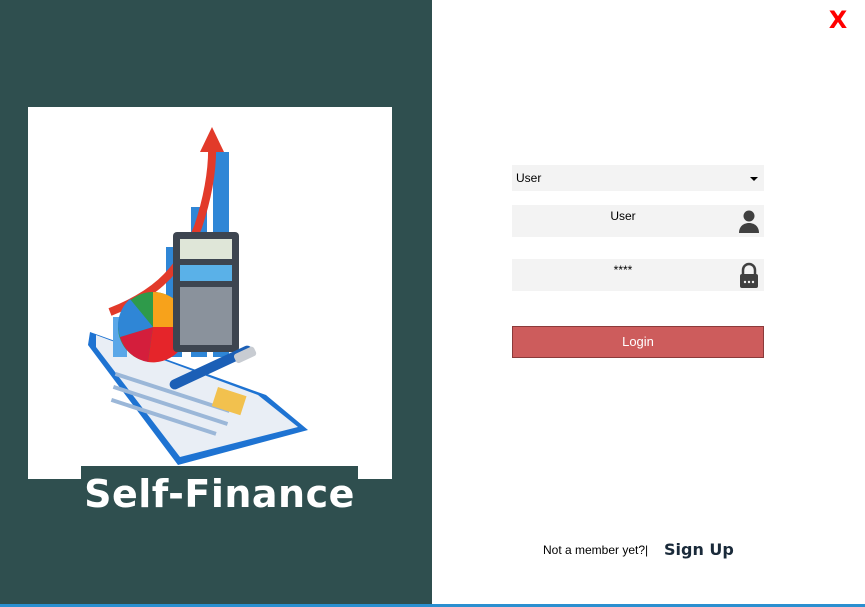 This screenshot has height=607, width=865. I want to click on app-title: Self-Finance, so click(219, 494).